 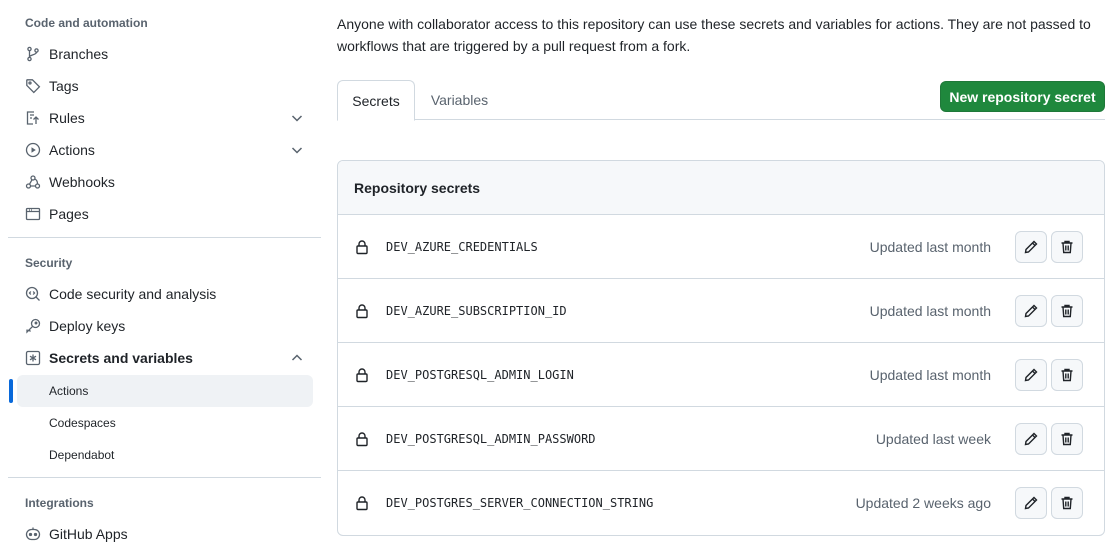 I want to click on sidebar-item-pages: Pages, so click(x=165, y=214).